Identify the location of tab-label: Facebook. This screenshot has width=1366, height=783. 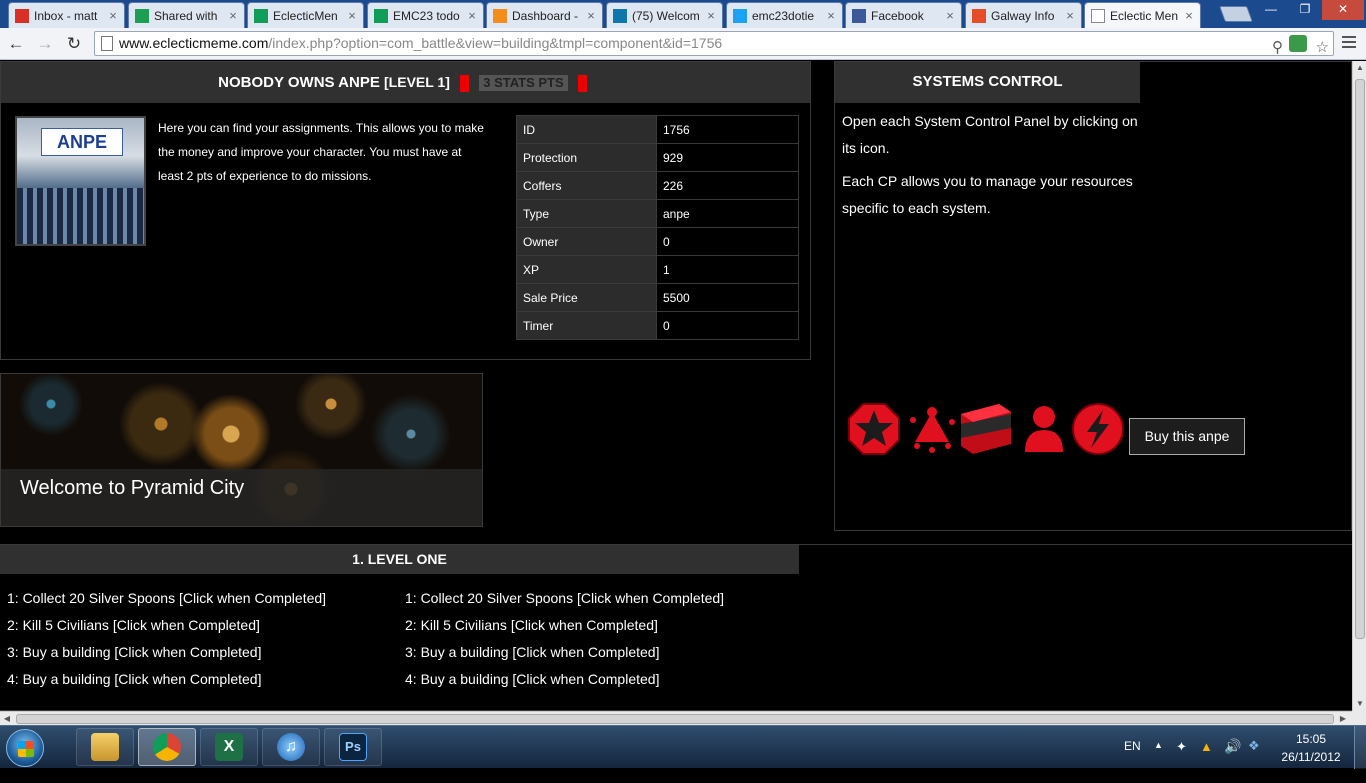
(897, 15).